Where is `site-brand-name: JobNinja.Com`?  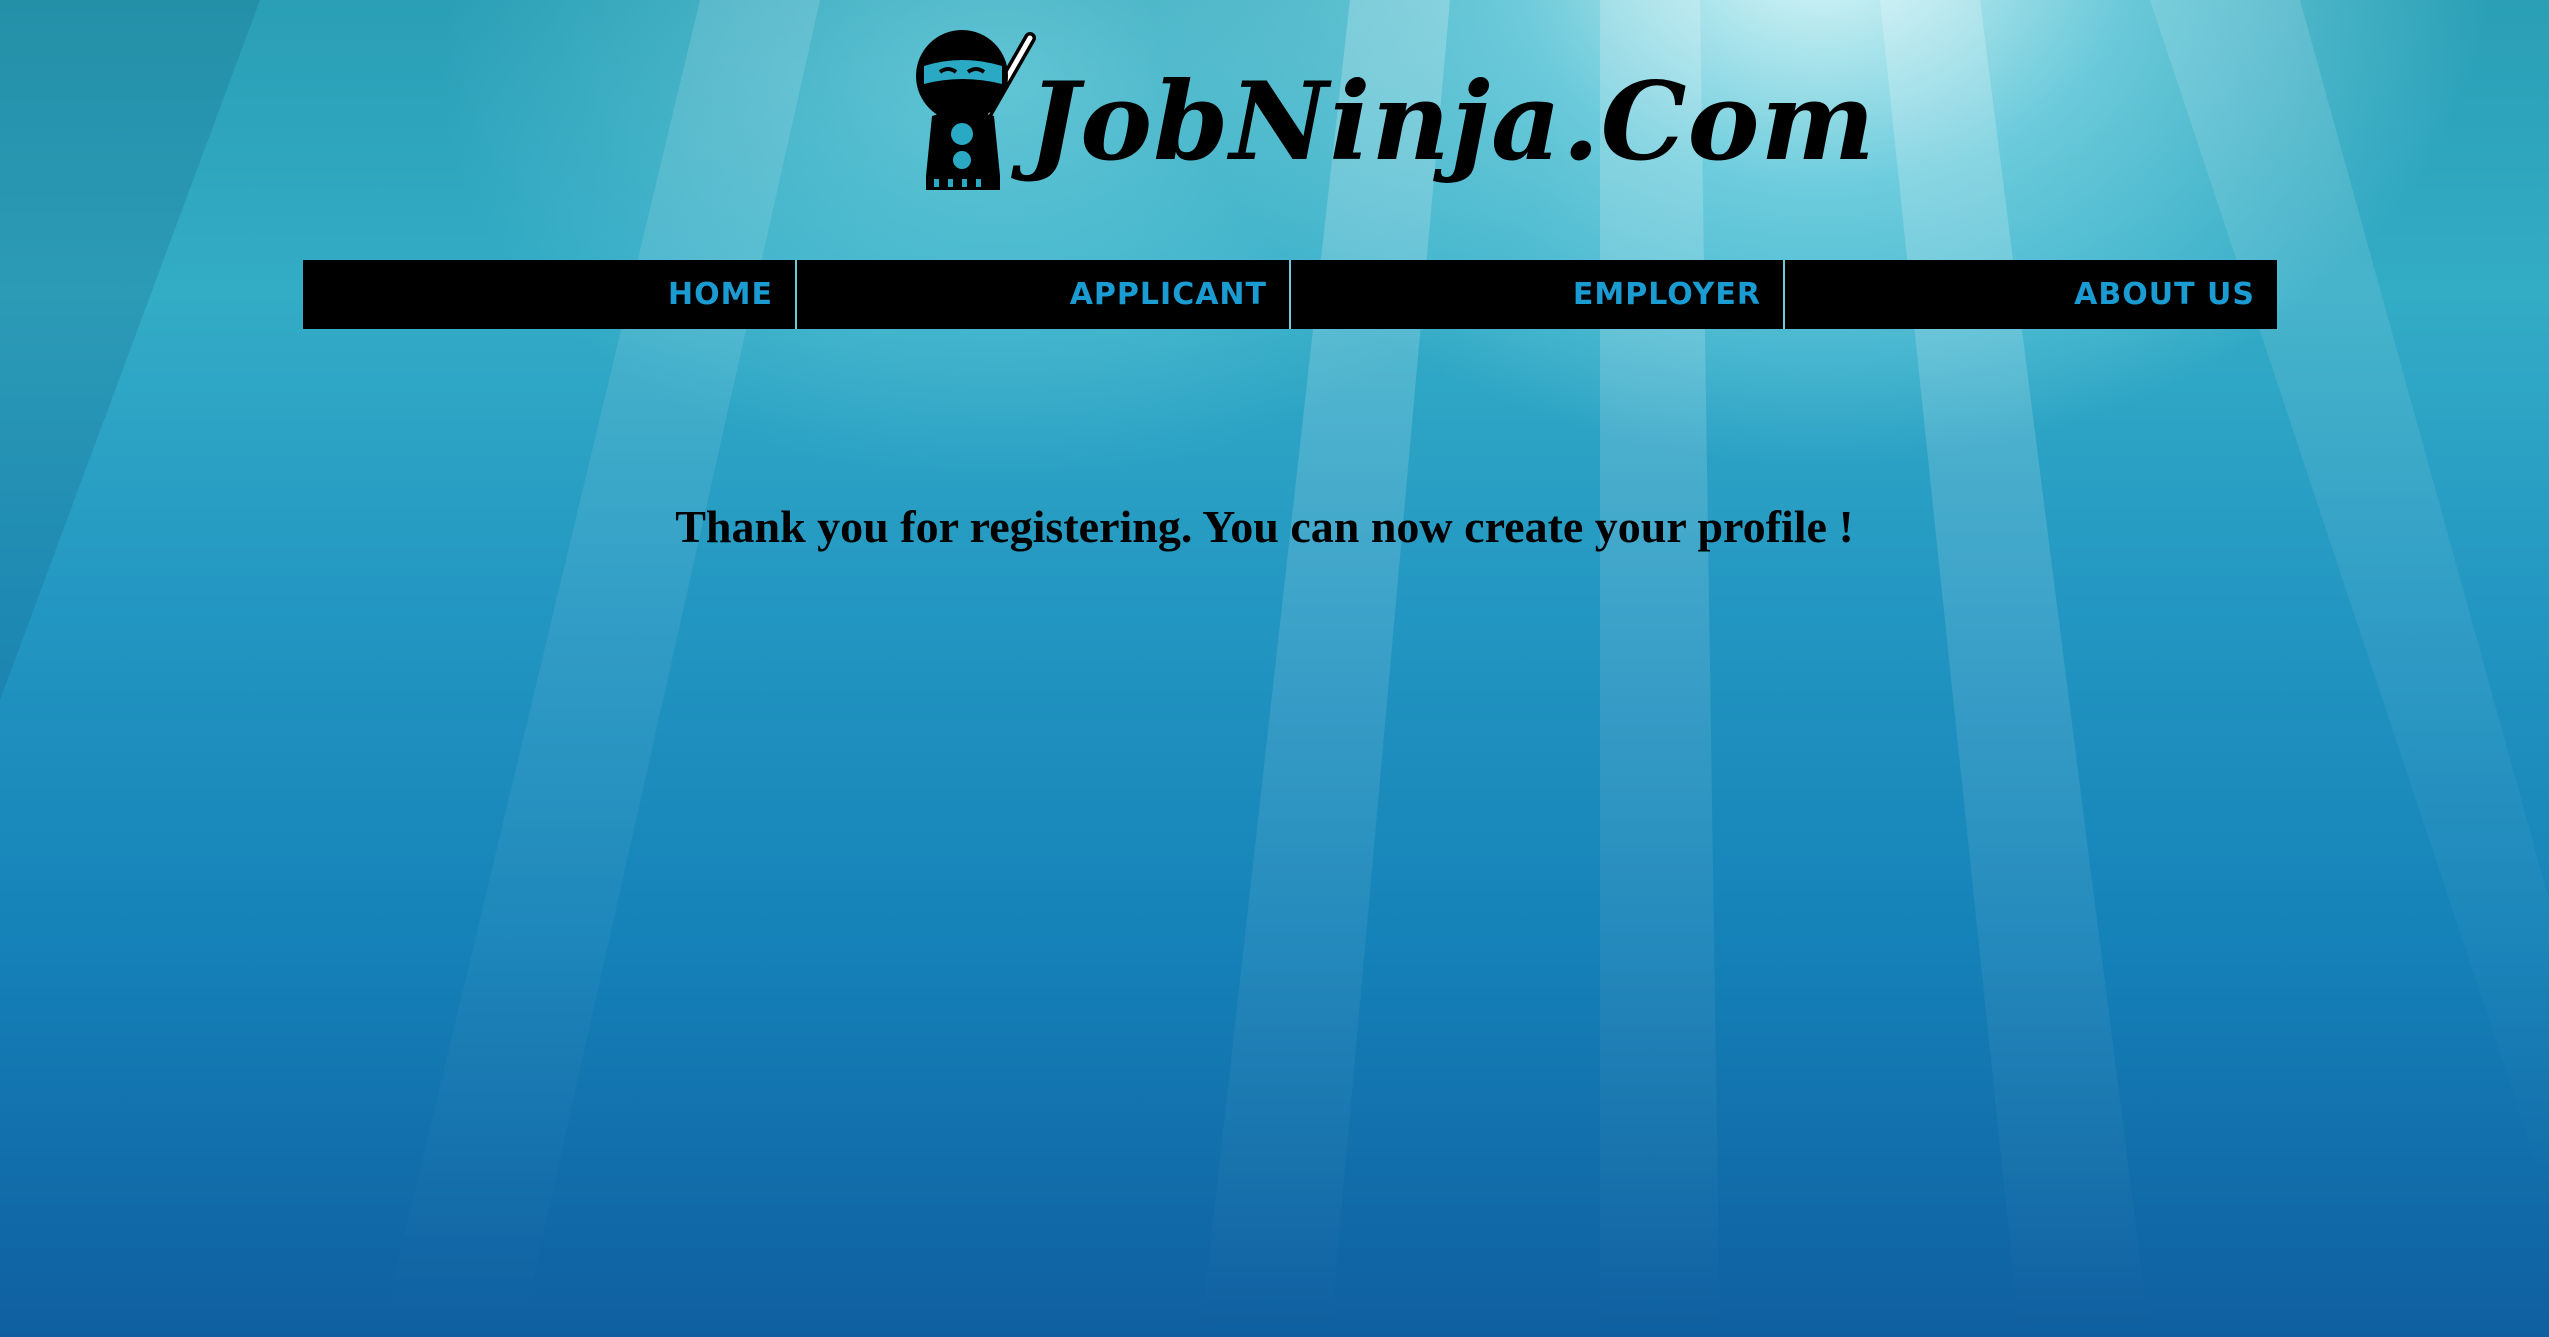 site-brand-name: JobNinja.Com is located at coordinates (1452, 122).